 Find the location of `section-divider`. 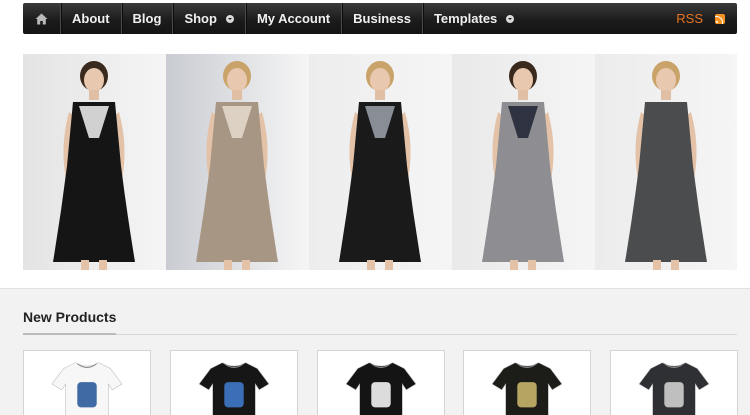

section-divider is located at coordinates (380, 334).